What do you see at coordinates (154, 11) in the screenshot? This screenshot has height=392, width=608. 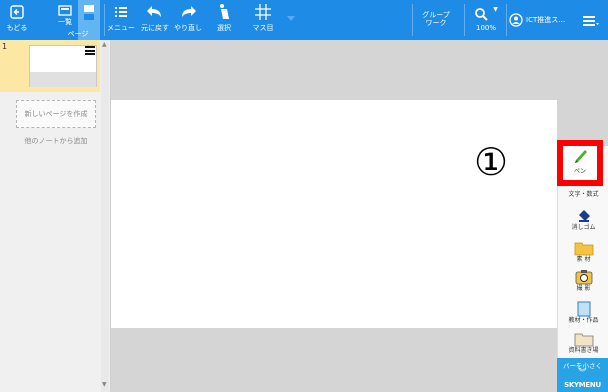 I see `undo-icon` at bounding box center [154, 11].